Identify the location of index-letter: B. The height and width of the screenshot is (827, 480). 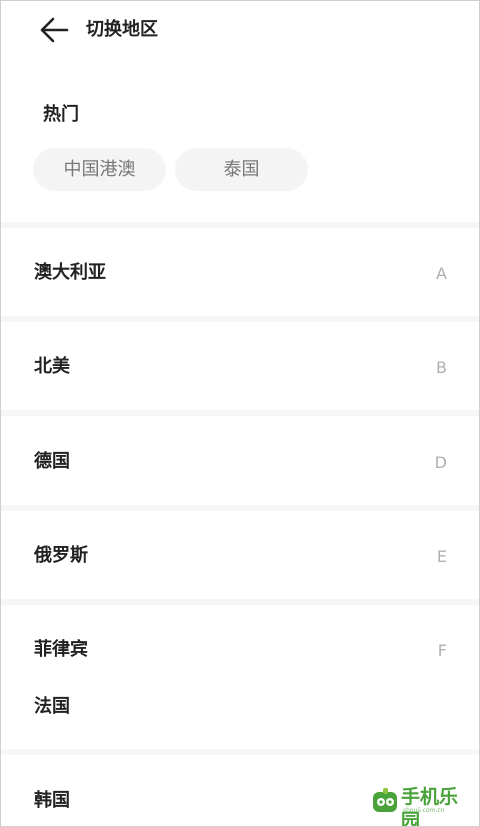
(441, 367).